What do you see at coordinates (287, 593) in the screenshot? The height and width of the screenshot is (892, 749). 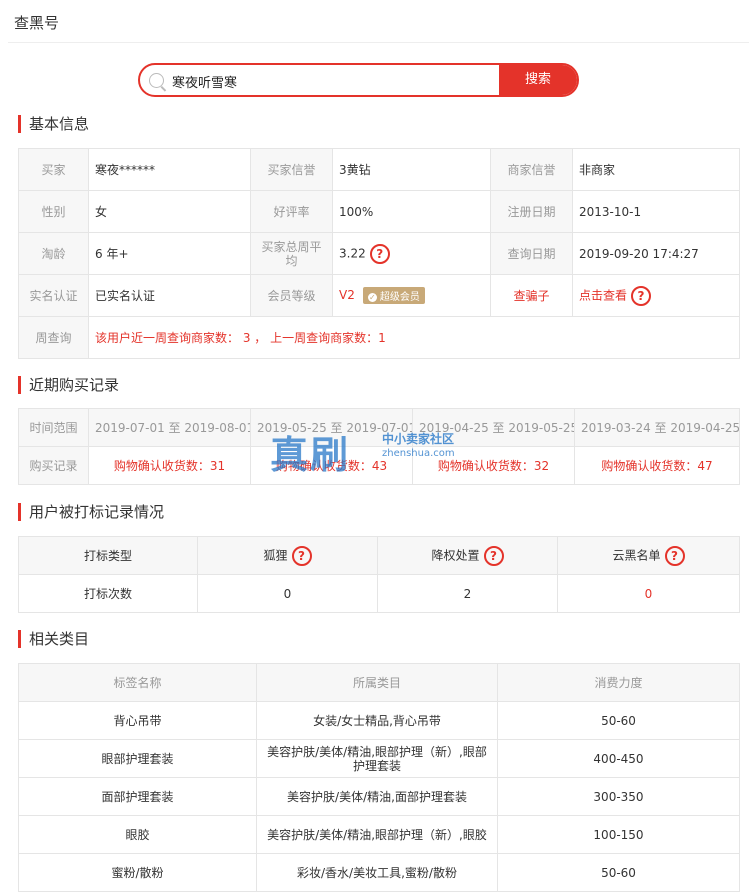 I see `fox-count: 0` at bounding box center [287, 593].